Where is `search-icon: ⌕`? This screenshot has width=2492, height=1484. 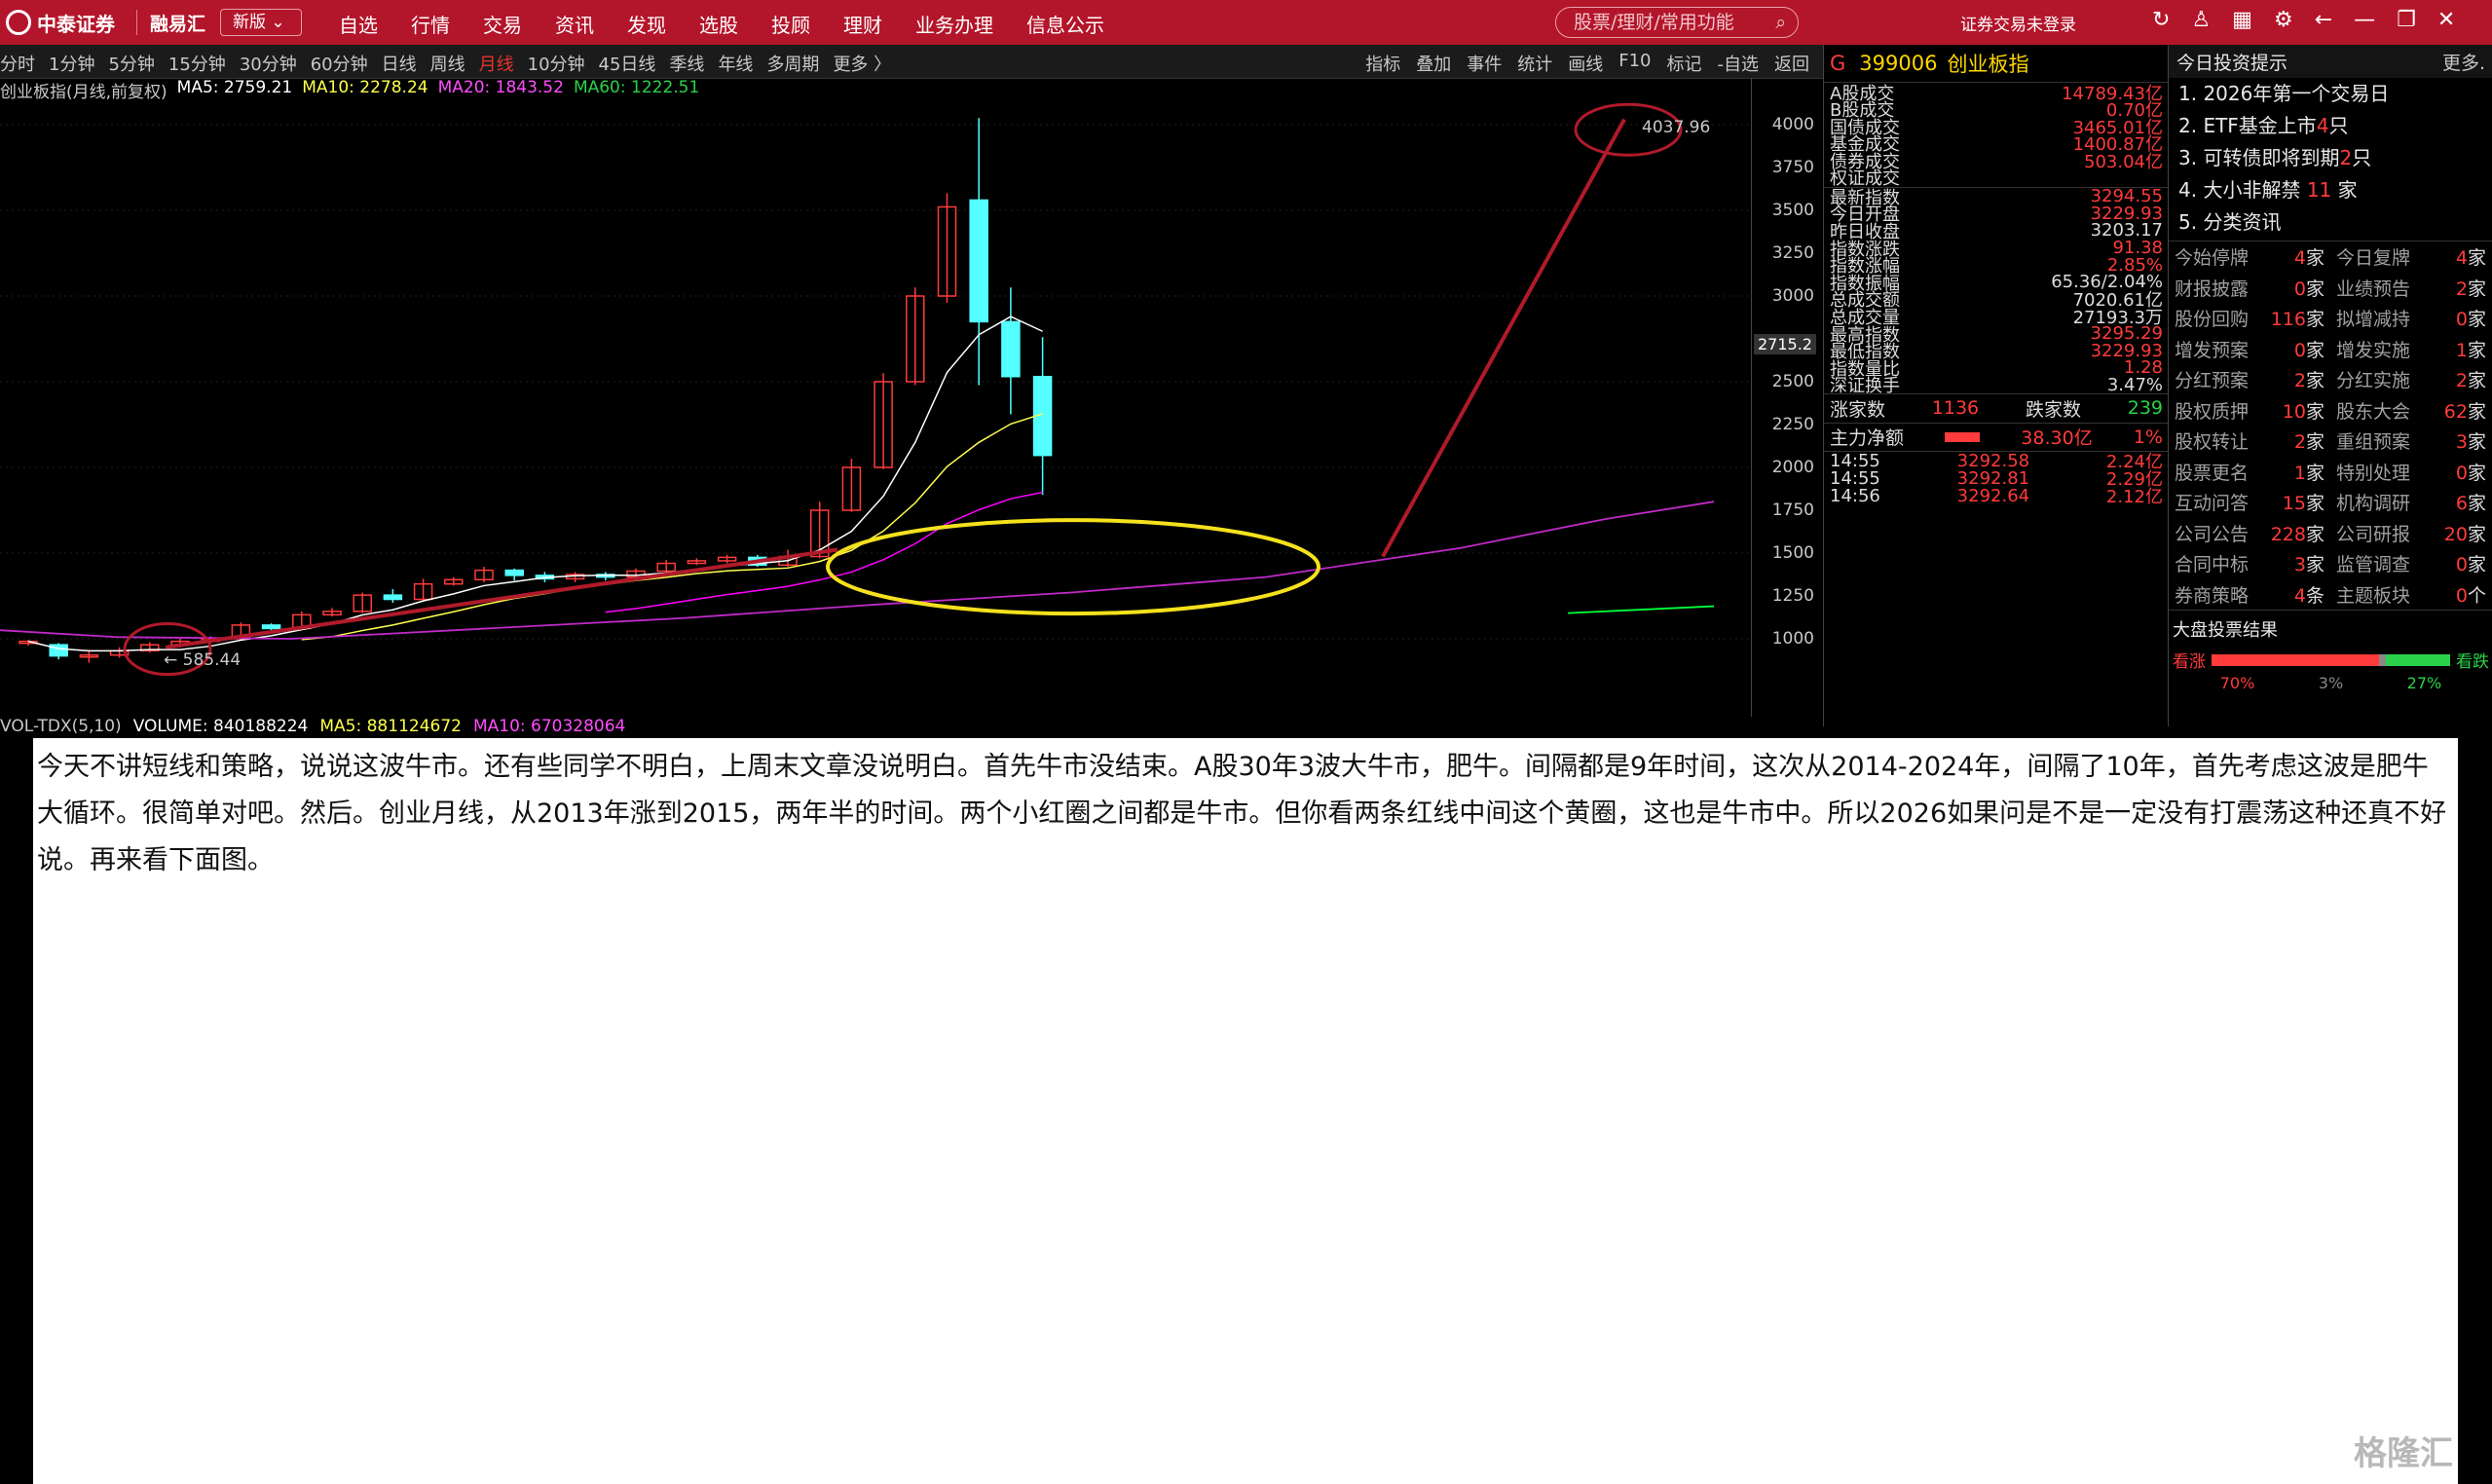 search-icon: ⌕ is located at coordinates (1780, 22).